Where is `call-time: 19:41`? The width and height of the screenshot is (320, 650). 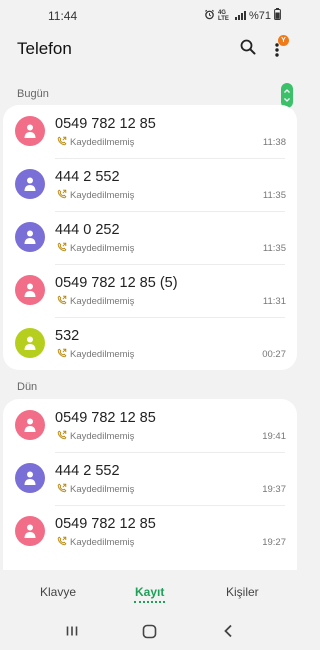 call-time: 19:41 is located at coordinates (274, 436).